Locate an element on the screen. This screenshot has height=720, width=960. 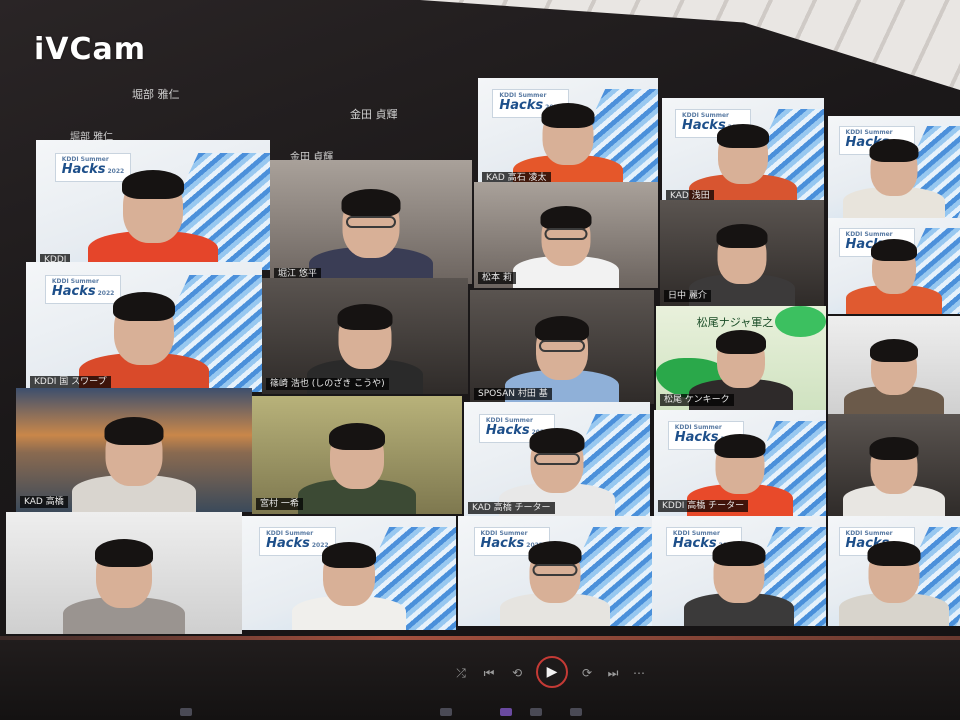
participant-tile: SPOSAN 村田 基 is located at coordinates (562, 347).